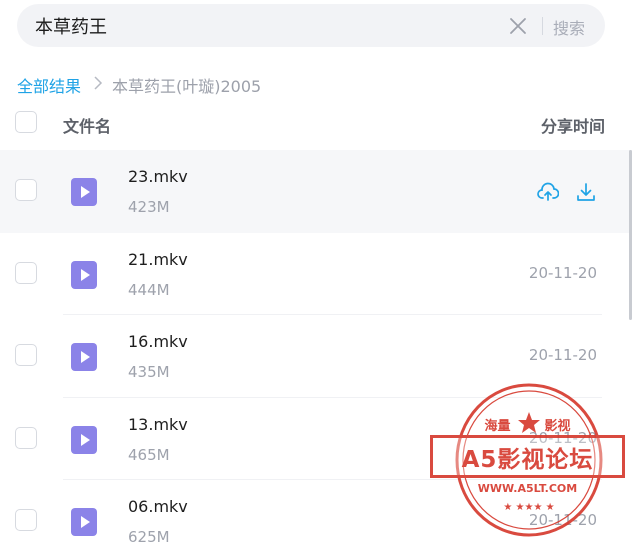  What do you see at coordinates (557, 426) in the screenshot?
I see `watermark-top-right: 影视` at bounding box center [557, 426].